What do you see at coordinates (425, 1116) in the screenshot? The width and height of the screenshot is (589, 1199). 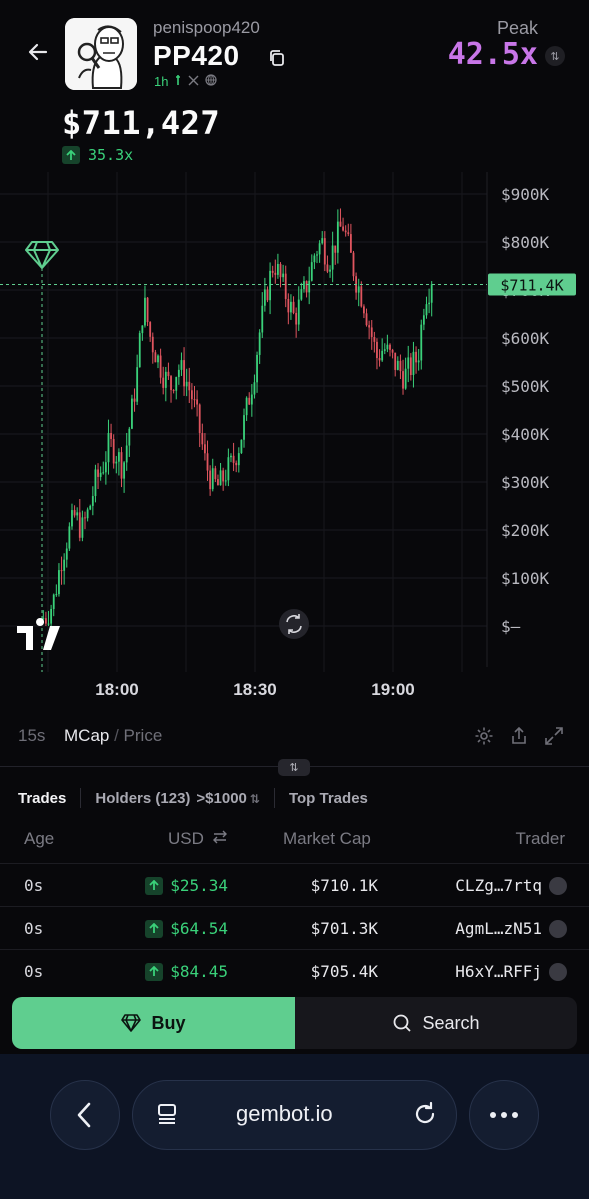 I see `reload-icon` at bounding box center [425, 1116].